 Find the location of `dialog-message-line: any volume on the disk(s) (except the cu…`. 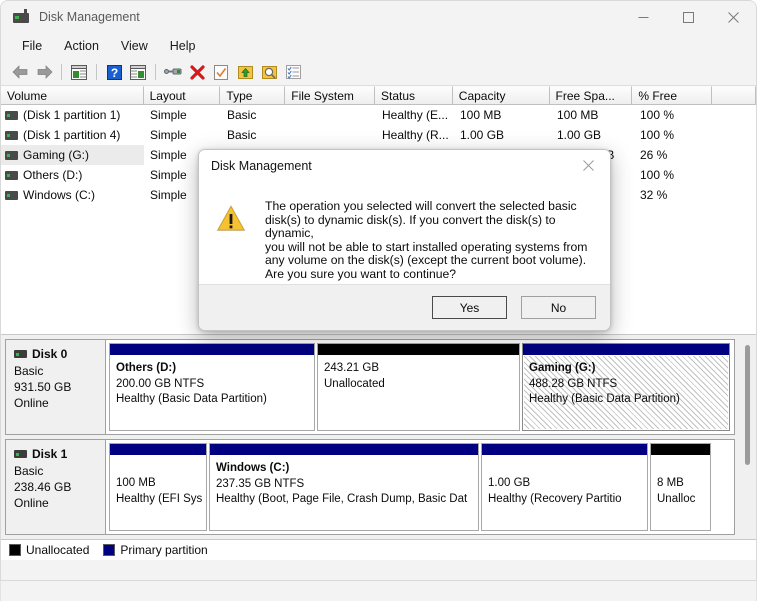

dialog-message-line: any volume on the disk(s) (except the cu… is located at coordinates (426, 260).